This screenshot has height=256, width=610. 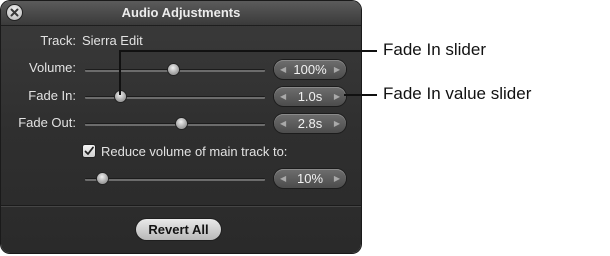 What do you see at coordinates (120, 96) in the screenshot?
I see `fade-in-slider-knob` at bounding box center [120, 96].